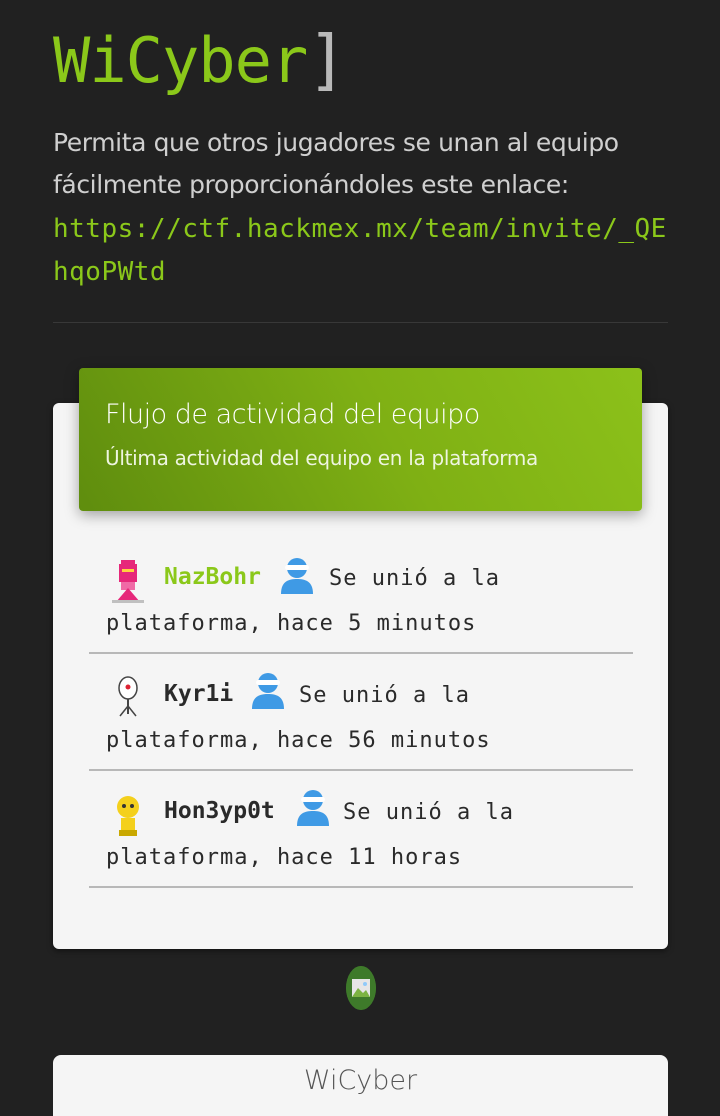  What do you see at coordinates (291, 623) in the screenshot?
I see `activity-time: plataforma, hace 5 minutos` at bounding box center [291, 623].